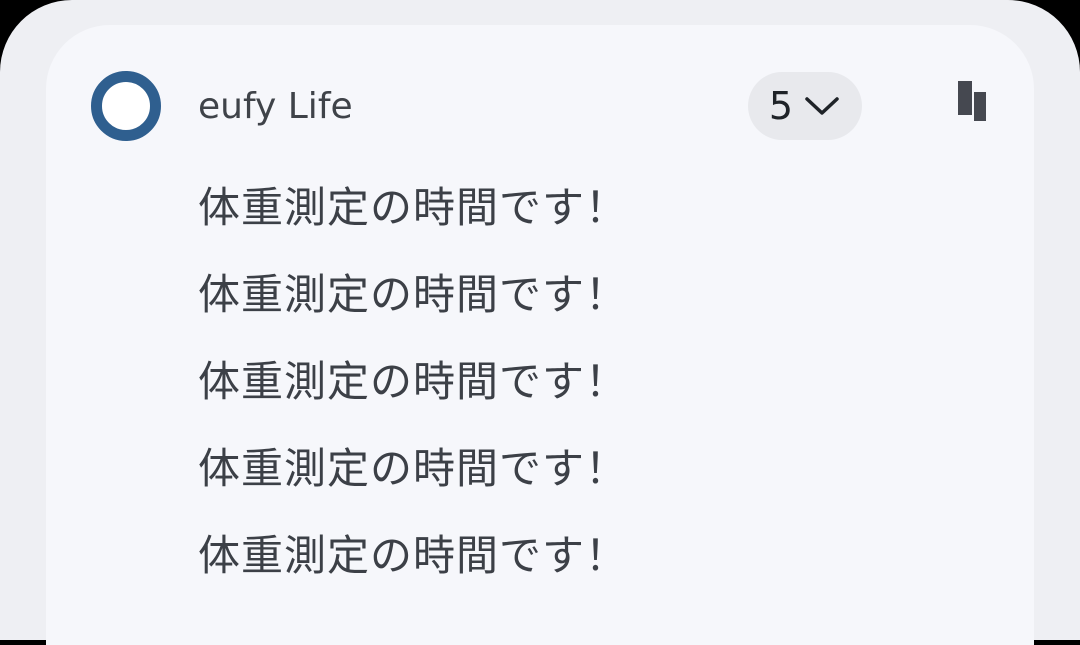 This screenshot has width=1080, height=645. I want to click on expand-count-chip: 5, so click(805, 106).